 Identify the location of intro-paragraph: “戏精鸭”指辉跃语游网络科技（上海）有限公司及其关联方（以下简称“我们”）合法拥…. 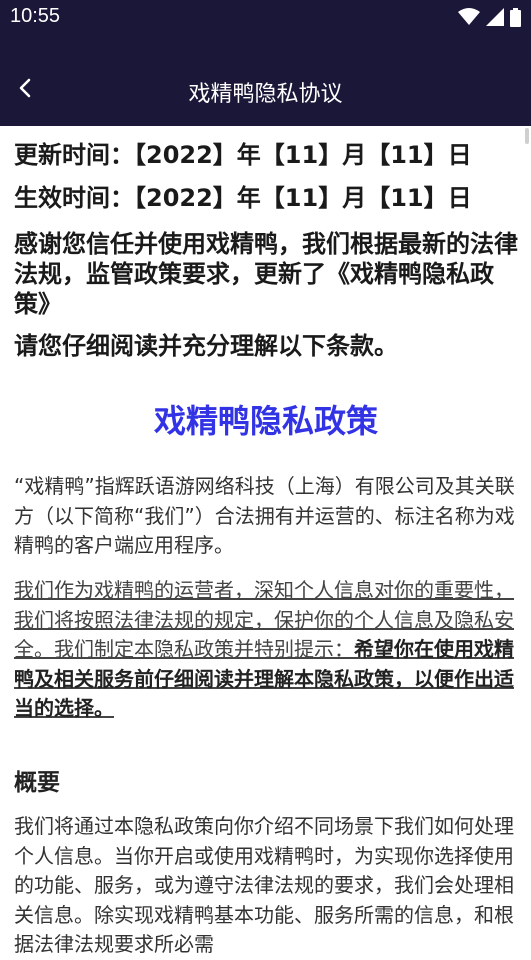
(264, 515).